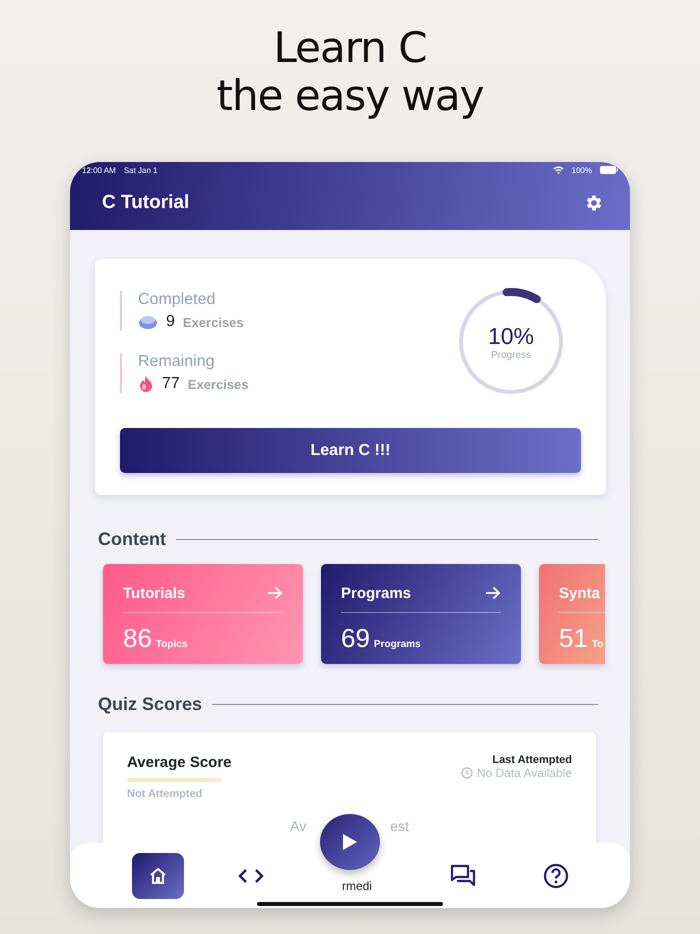 The height and width of the screenshot is (934, 700). What do you see at coordinates (598, 644) in the screenshot?
I see `card-unit: To` at bounding box center [598, 644].